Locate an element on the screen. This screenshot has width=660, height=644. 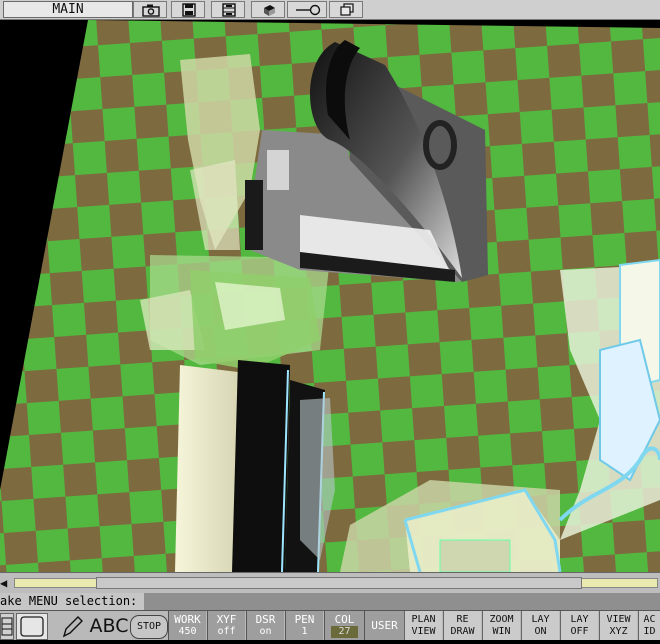
cmd-label-bottom: OFF is located at coordinates (579, 631).